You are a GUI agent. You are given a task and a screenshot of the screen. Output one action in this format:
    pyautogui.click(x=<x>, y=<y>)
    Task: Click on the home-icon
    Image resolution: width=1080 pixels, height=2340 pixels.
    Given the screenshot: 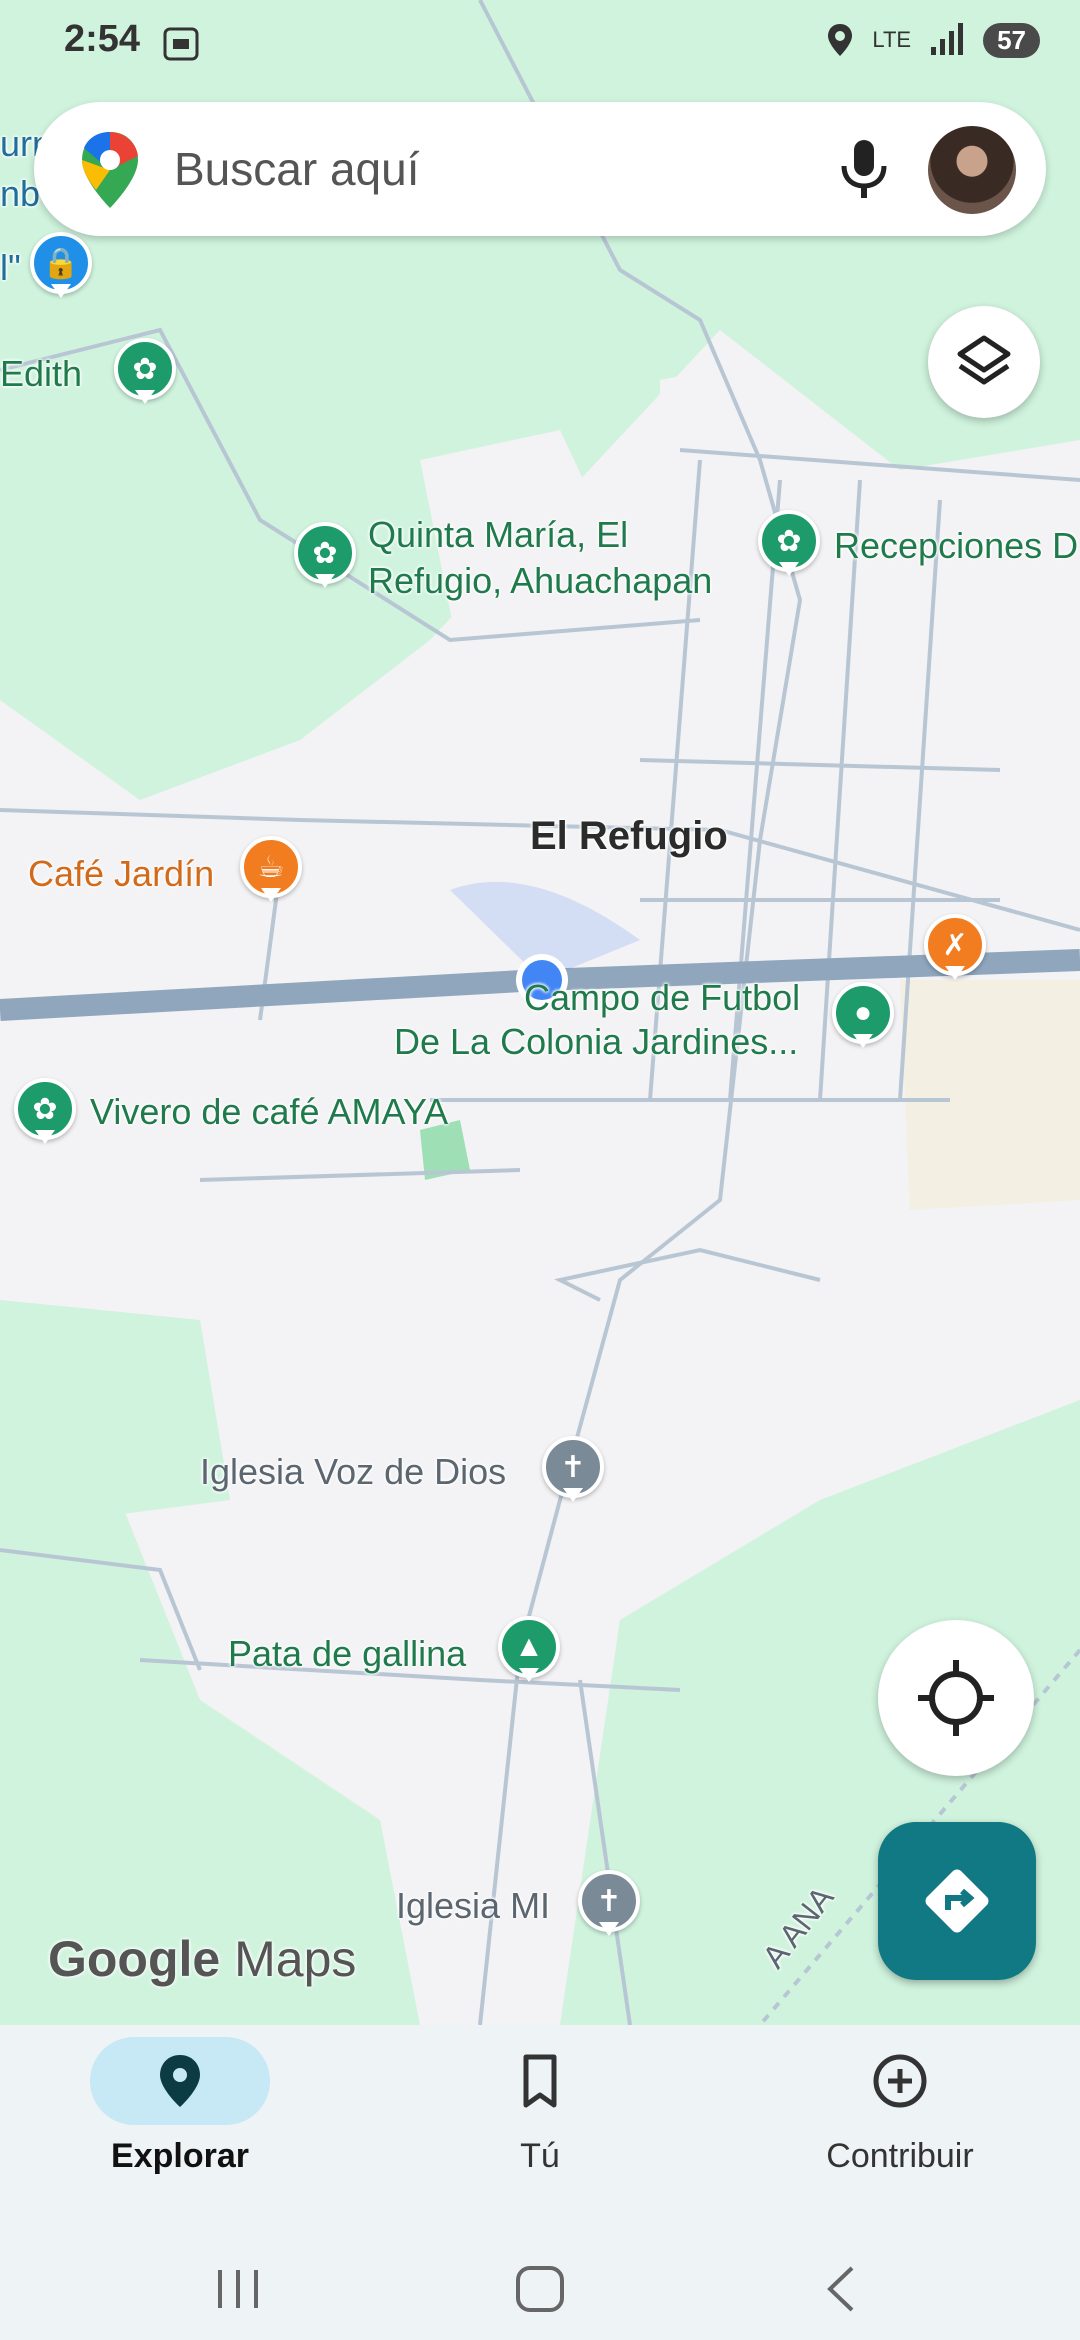 What is the action you would take?
    pyautogui.click(x=540, y=2289)
    